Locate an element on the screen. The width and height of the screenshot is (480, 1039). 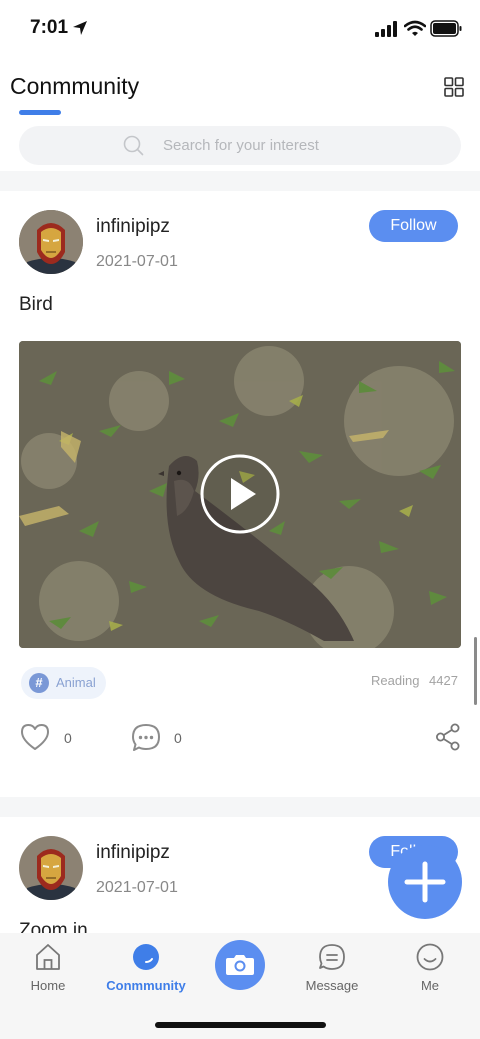
title-underline is located at coordinates (40, 112).